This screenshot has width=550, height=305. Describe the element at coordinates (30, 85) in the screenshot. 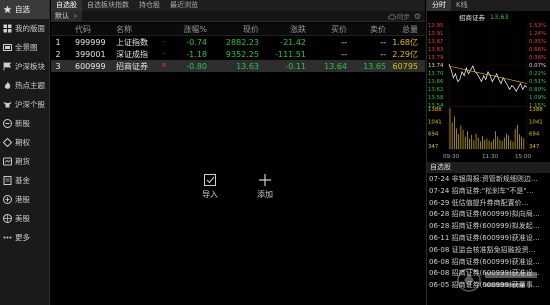

I see `sidebar-item-label: 热点主题` at that location.